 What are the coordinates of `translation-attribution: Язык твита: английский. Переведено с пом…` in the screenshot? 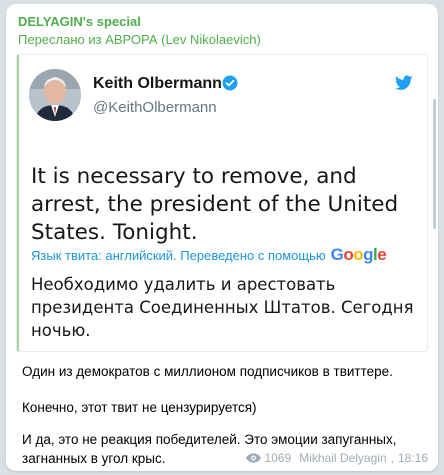 It's located at (227, 255).